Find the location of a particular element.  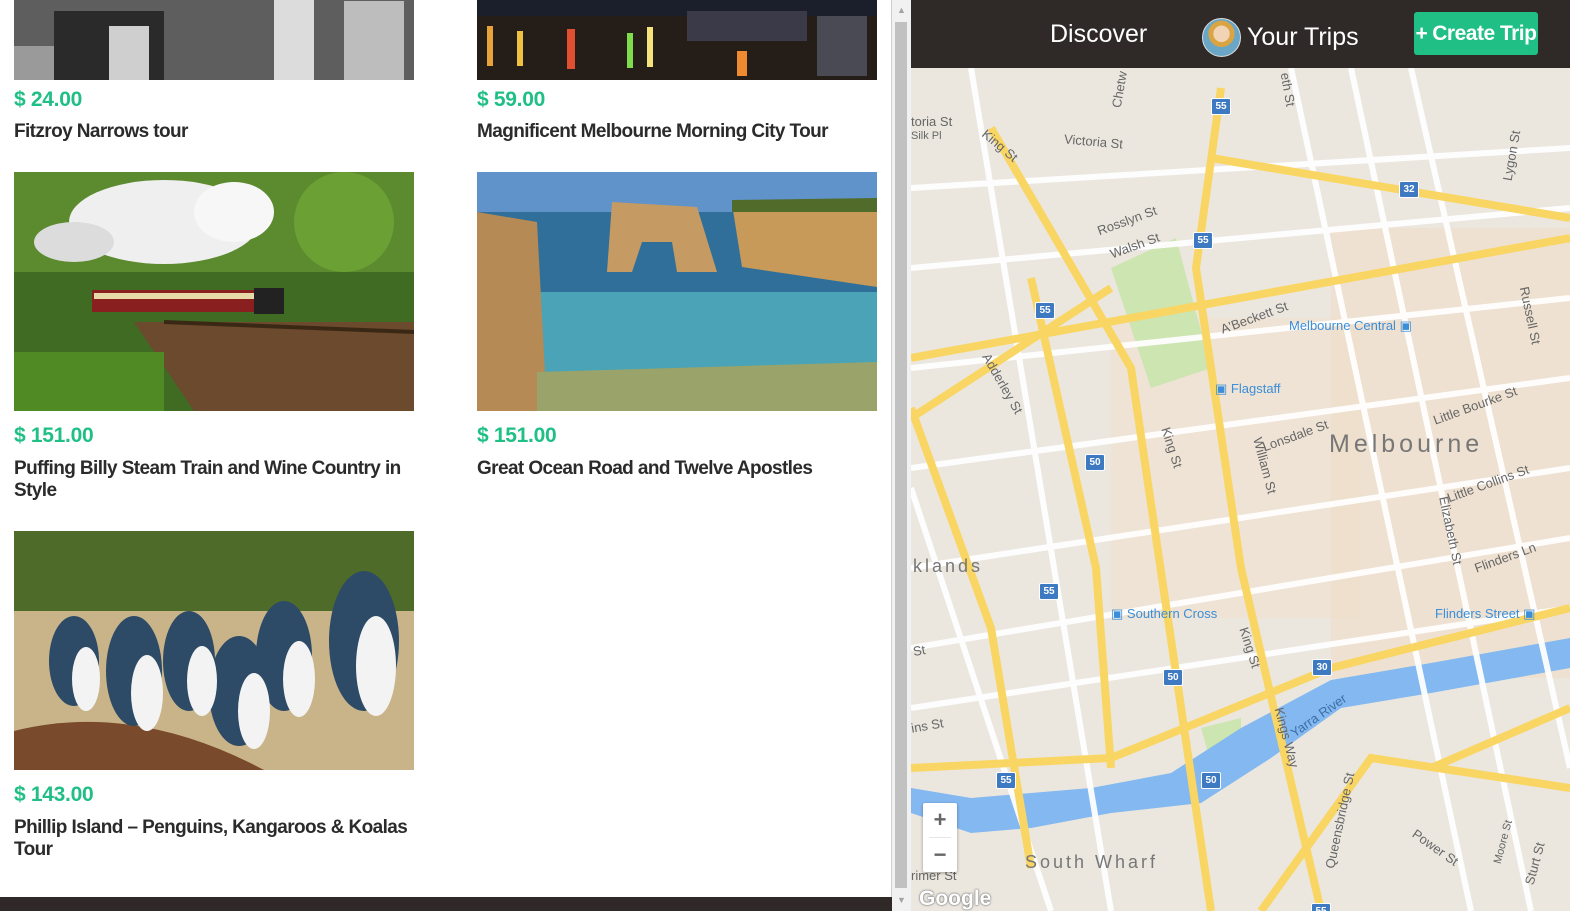

station-name: Flinders Street is located at coordinates (1477, 613).